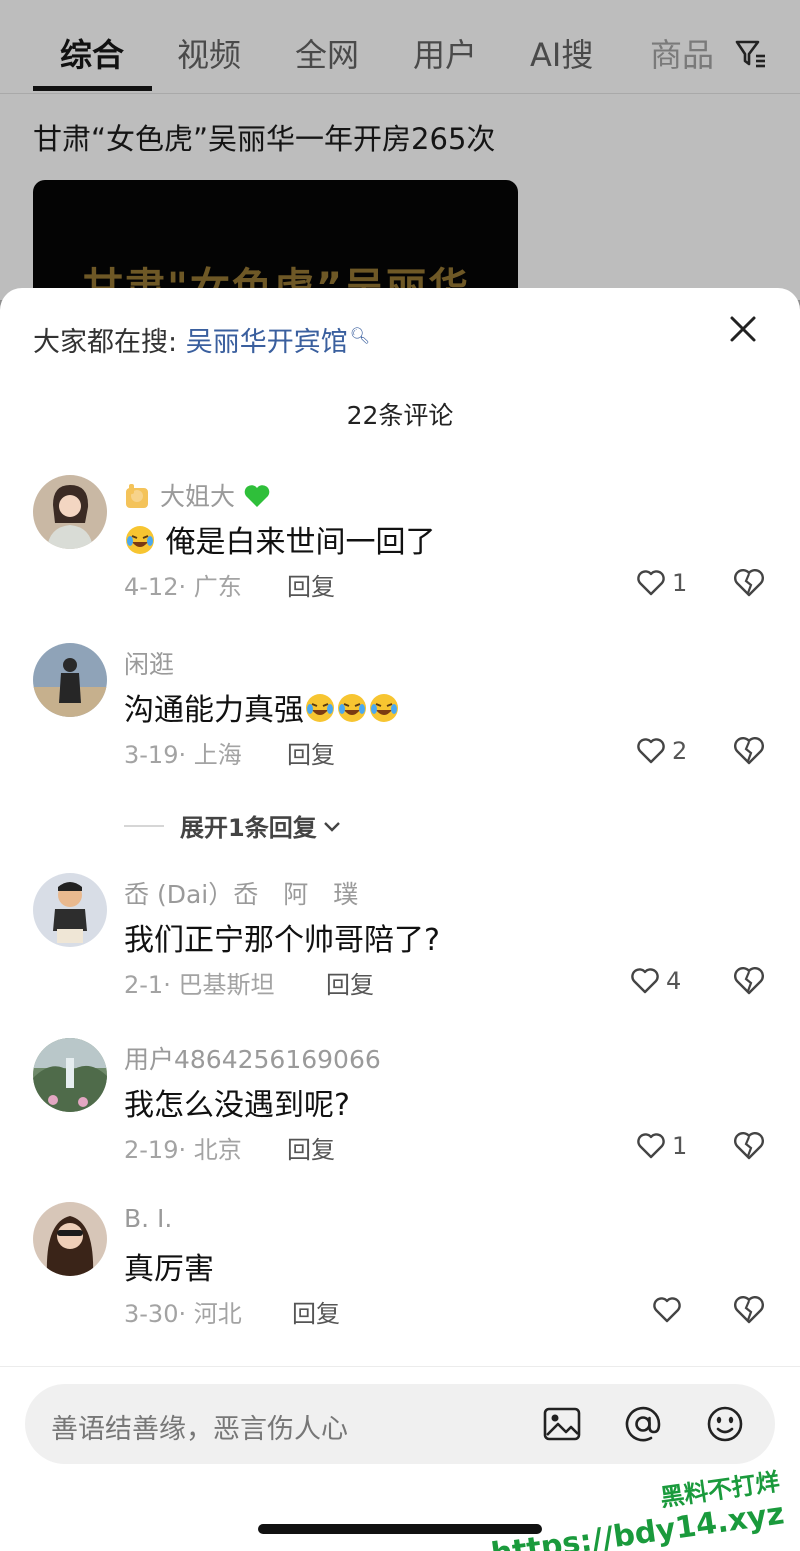  Describe the element at coordinates (217, 587) in the screenshot. I see `comment-location: 广东` at that location.